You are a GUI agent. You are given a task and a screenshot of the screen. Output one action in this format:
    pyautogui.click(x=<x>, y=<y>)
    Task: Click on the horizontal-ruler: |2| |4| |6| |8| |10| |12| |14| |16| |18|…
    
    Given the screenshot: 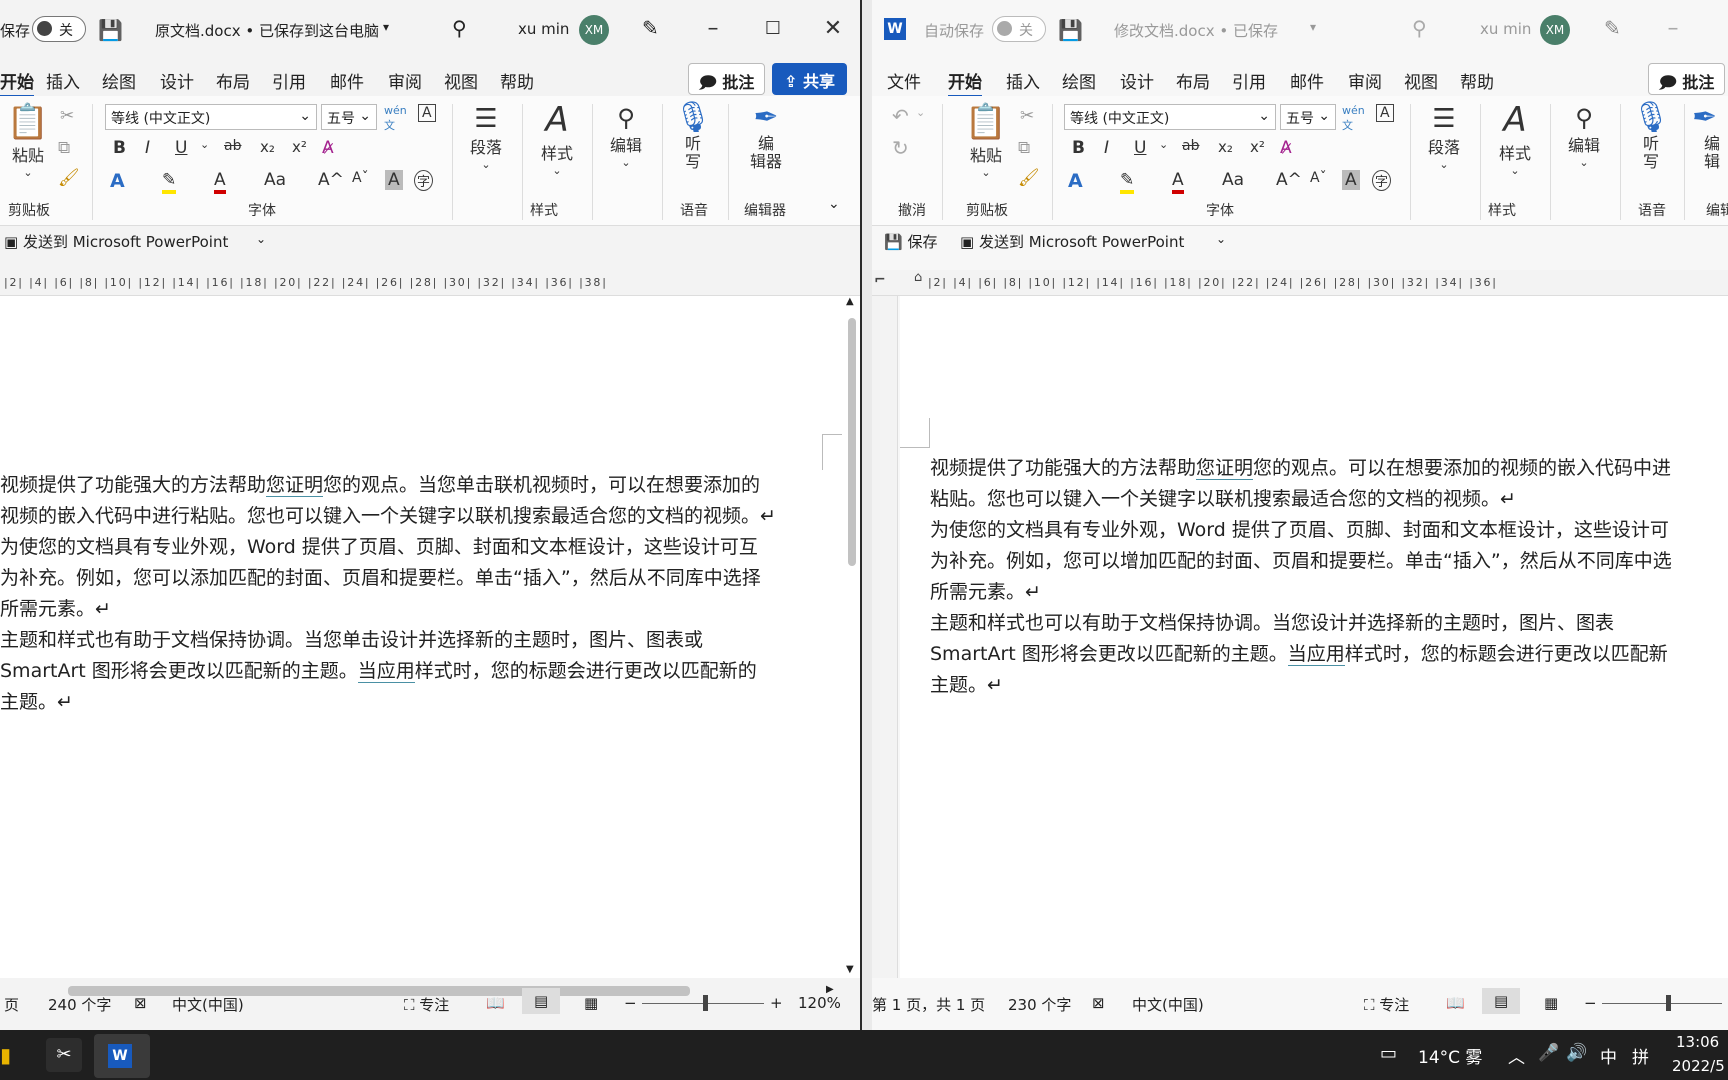 What is the action you would take?
    pyautogui.click(x=430, y=283)
    